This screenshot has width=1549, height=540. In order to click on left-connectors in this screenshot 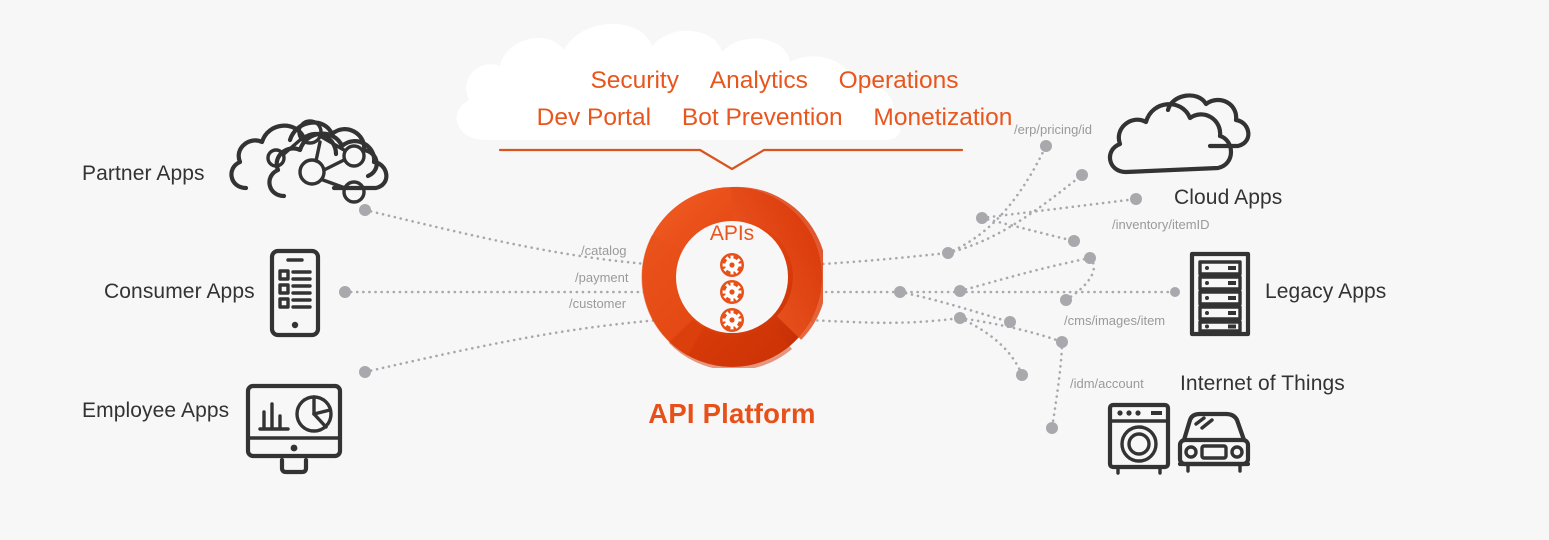, I will do `click(500, 291)`.